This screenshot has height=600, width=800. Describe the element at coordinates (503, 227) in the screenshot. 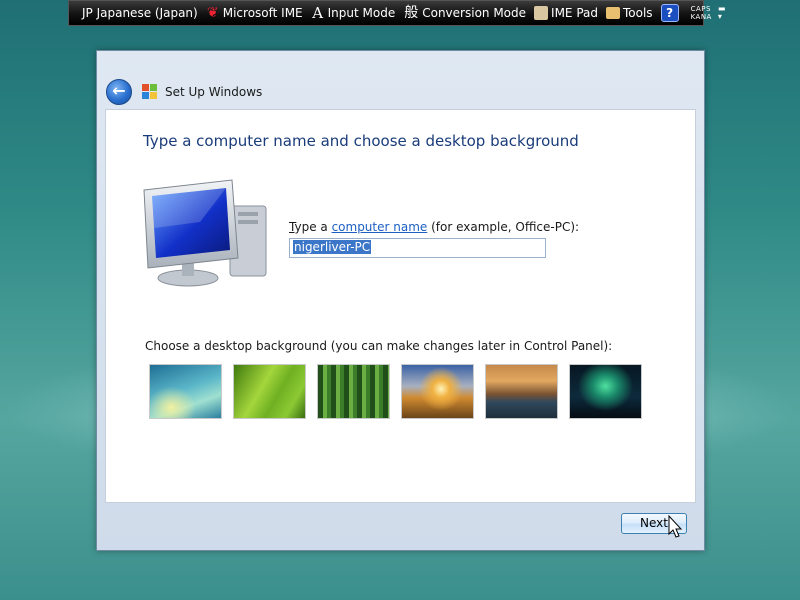

I see `prompt-suffix: (for example, Office-PC):` at that location.